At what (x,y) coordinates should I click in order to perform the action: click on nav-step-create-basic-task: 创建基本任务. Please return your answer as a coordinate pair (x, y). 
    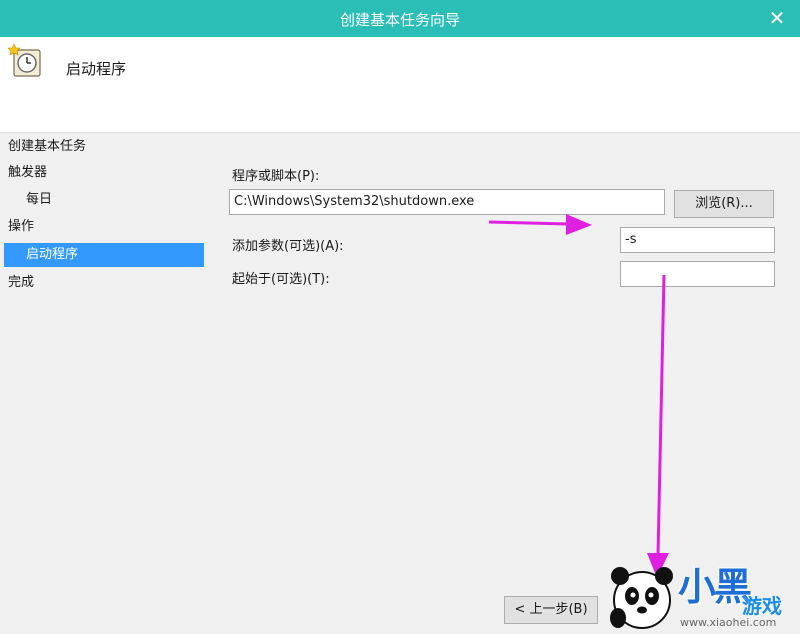
    Looking at the image, I should click on (47, 147).